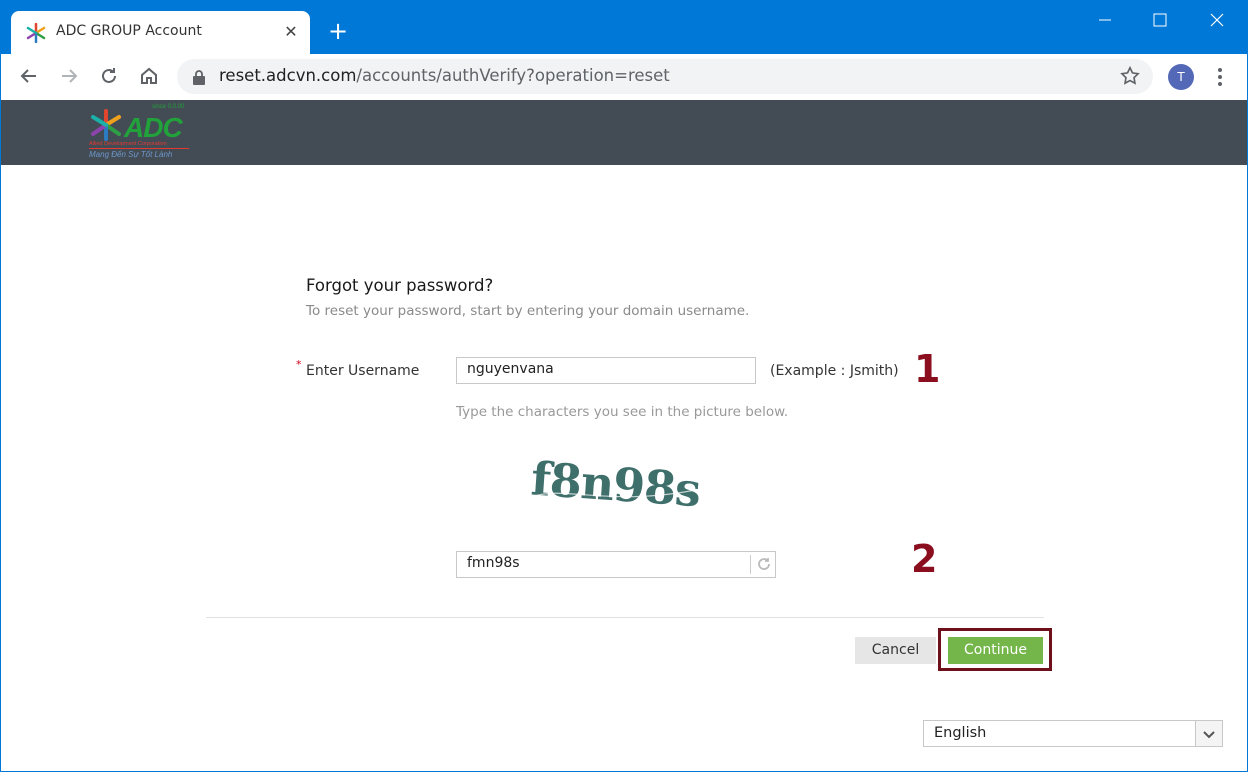 Image resolution: width=1248 pixels, height=772 pixels. I want to click on required-marker: *, so click(299, 364).